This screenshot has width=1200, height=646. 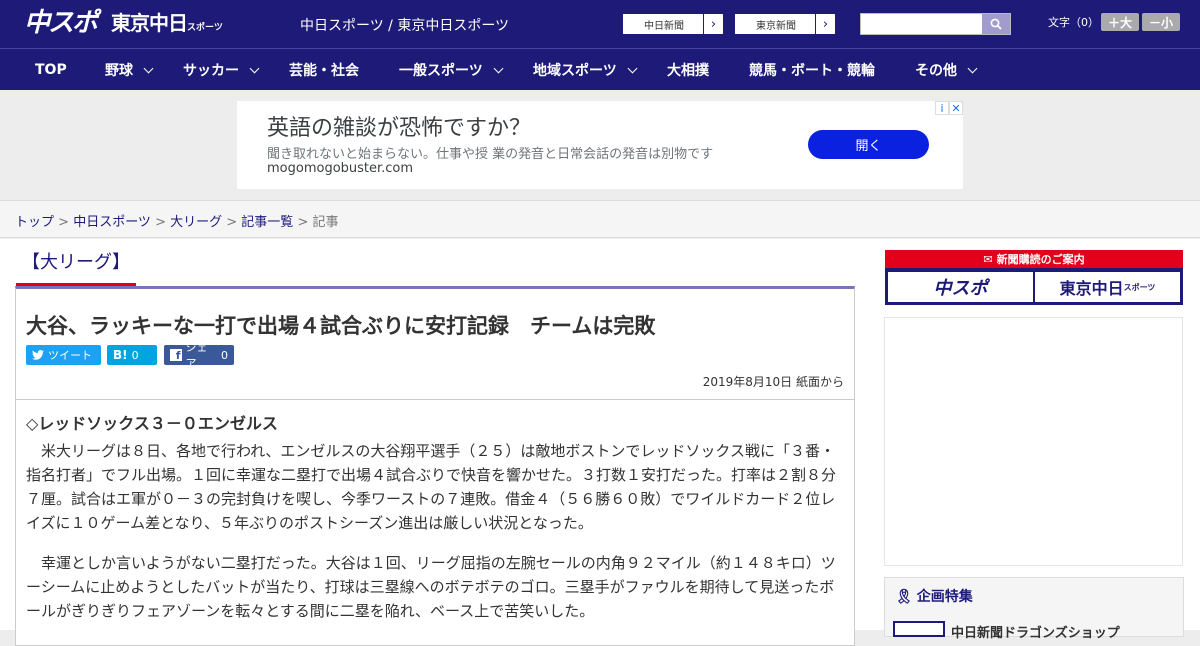 What do you see at coordinates (112, 222) in the screenshot?
I see `breadcrumb-chunichi-sports: 中日スポーツ` at bounding box center [112, 222].